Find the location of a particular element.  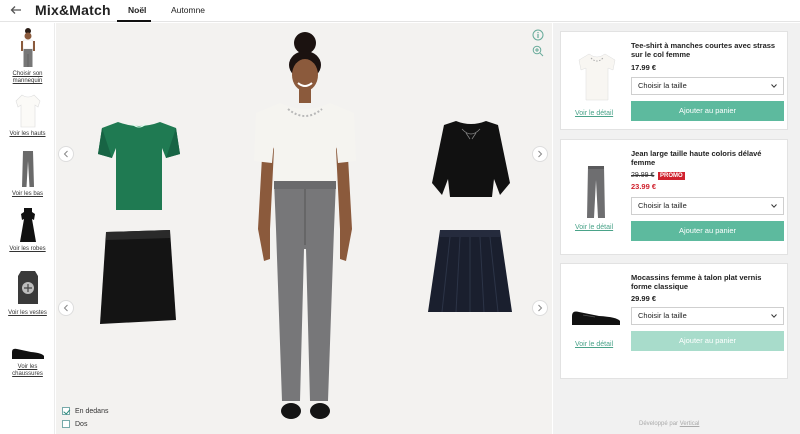

powered-by-link: Vertical is located at coordinates (690, 424).